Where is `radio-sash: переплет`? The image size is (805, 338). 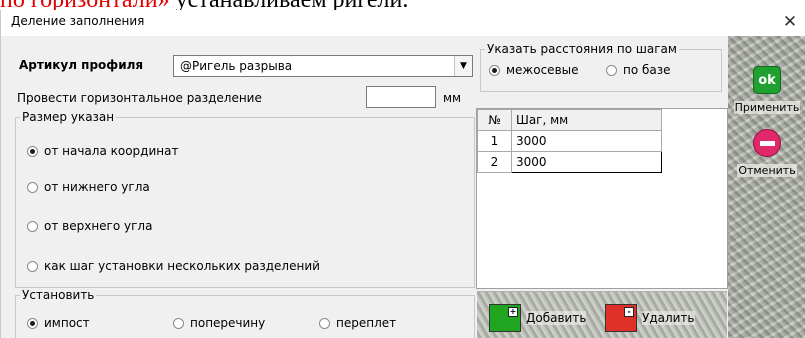
radio-sash: переплет is located at coordinates (357, 323).